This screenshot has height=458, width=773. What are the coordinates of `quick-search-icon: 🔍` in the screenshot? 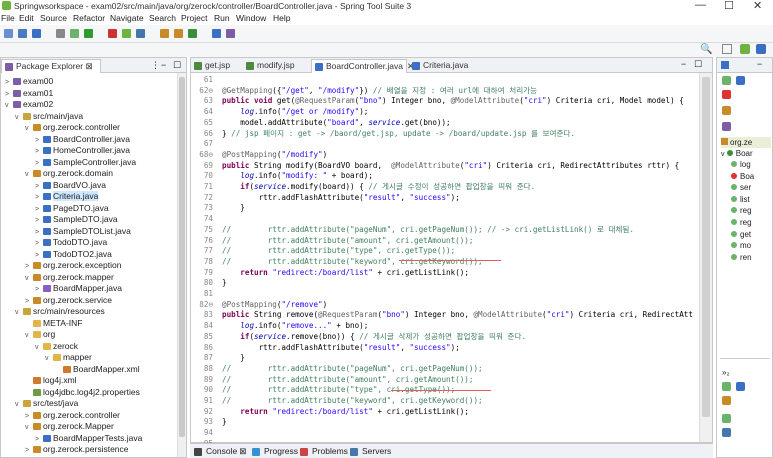 It's located at (706, 49).